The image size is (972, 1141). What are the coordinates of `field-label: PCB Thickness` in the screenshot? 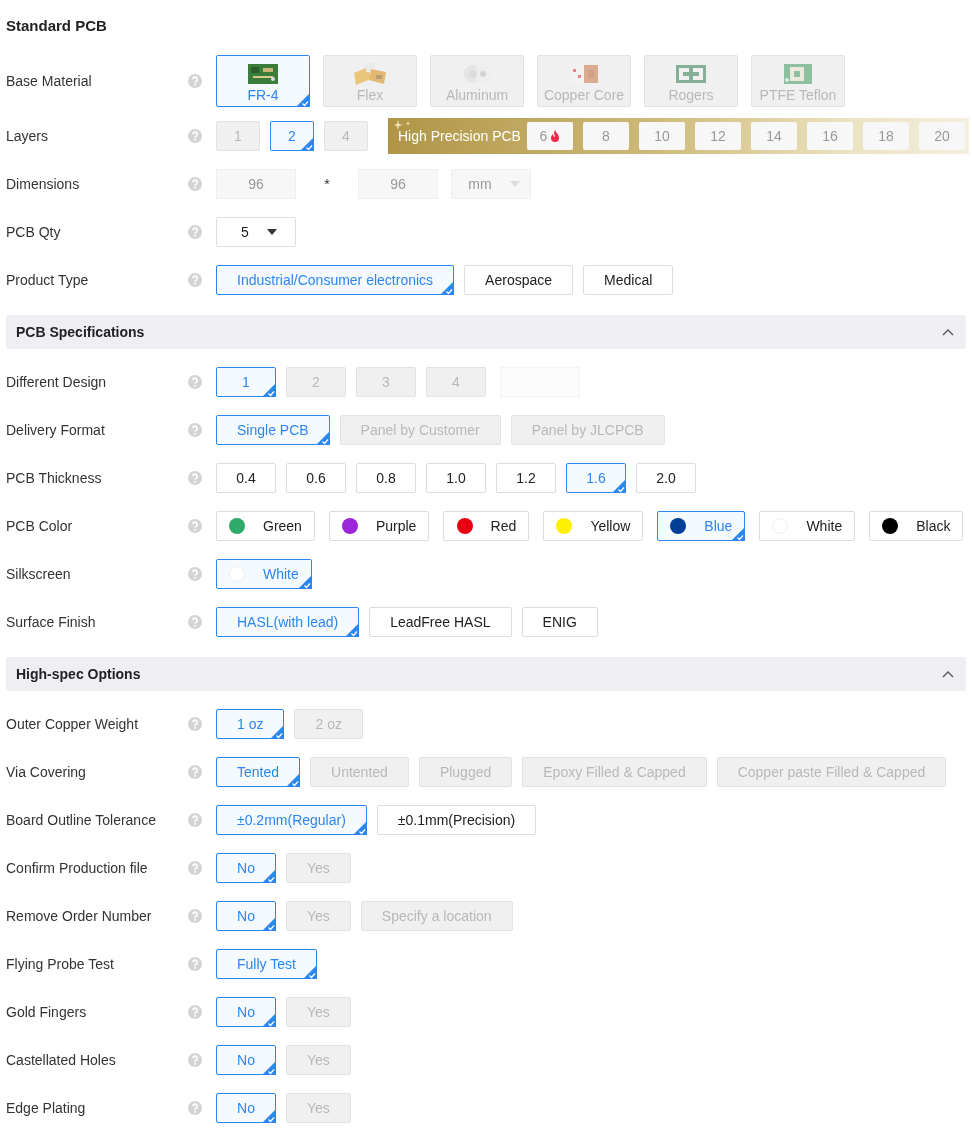 It's located at (54, 478).